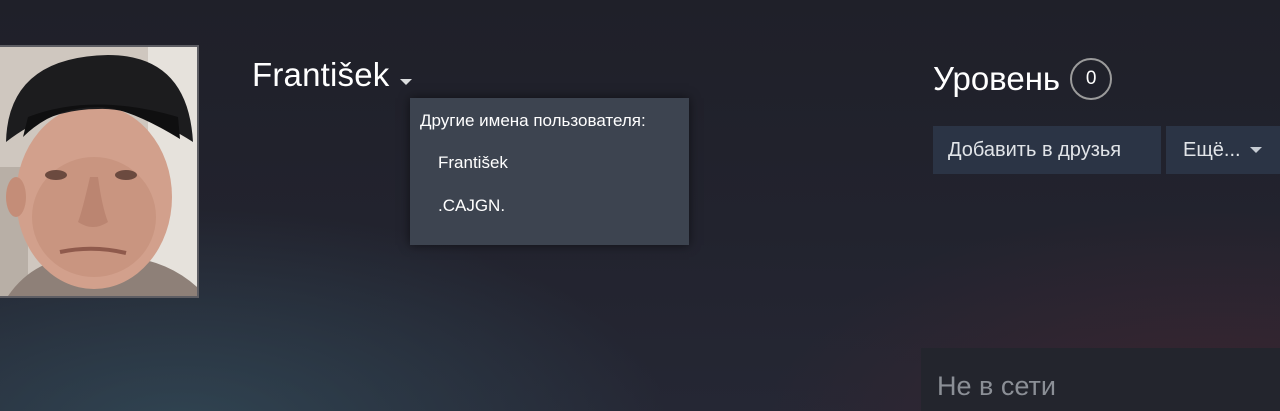 The image size is (1280, 411). What do you see at coordinates (321, 74) in the screenshot?
I see `persona-name: František` at bounding box center [321, 74].